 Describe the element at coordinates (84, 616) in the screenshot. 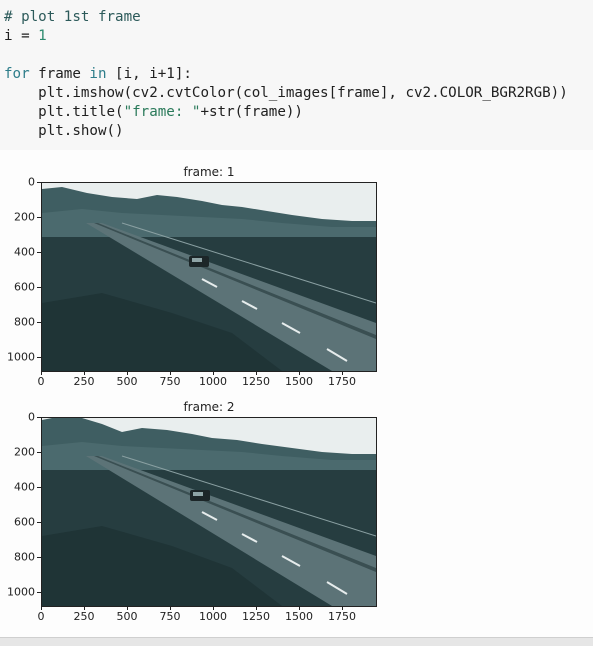

I see `plot-2-xtick: 250` at that location.